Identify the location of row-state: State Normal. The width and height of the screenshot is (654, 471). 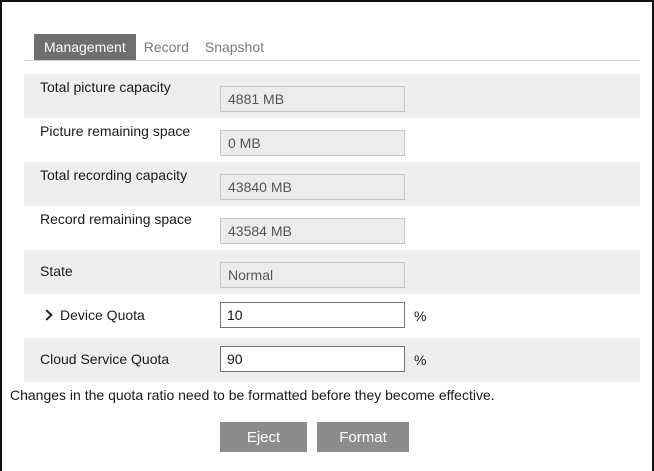
(332, 272).